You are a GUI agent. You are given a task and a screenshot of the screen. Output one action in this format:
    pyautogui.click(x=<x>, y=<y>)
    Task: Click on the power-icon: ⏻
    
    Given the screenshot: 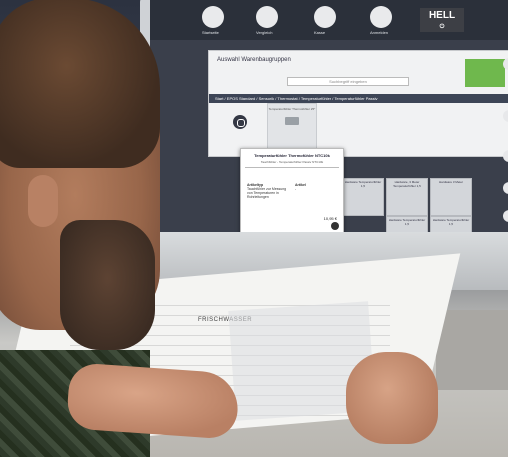 What is the action you would take?
    pyautogui.click(x=442, y=27)
    